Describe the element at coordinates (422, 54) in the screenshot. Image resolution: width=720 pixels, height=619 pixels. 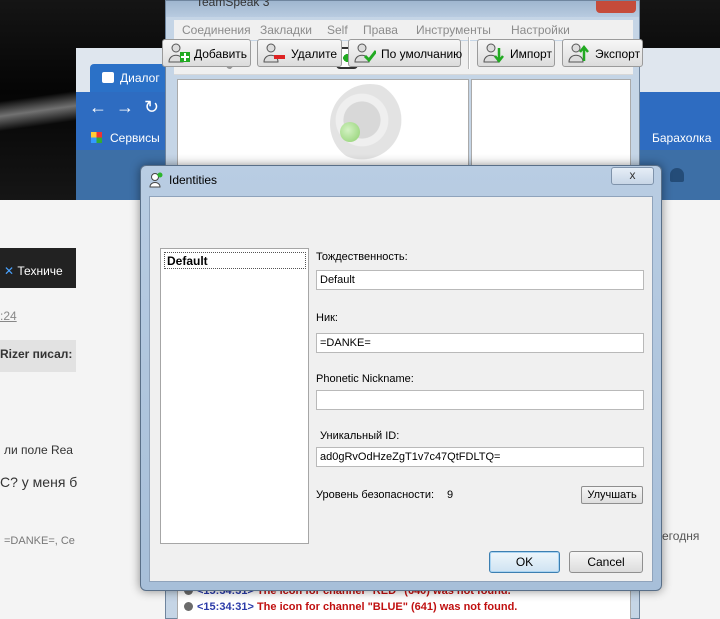
I see `set-default-label: По умолчанию` at that location.